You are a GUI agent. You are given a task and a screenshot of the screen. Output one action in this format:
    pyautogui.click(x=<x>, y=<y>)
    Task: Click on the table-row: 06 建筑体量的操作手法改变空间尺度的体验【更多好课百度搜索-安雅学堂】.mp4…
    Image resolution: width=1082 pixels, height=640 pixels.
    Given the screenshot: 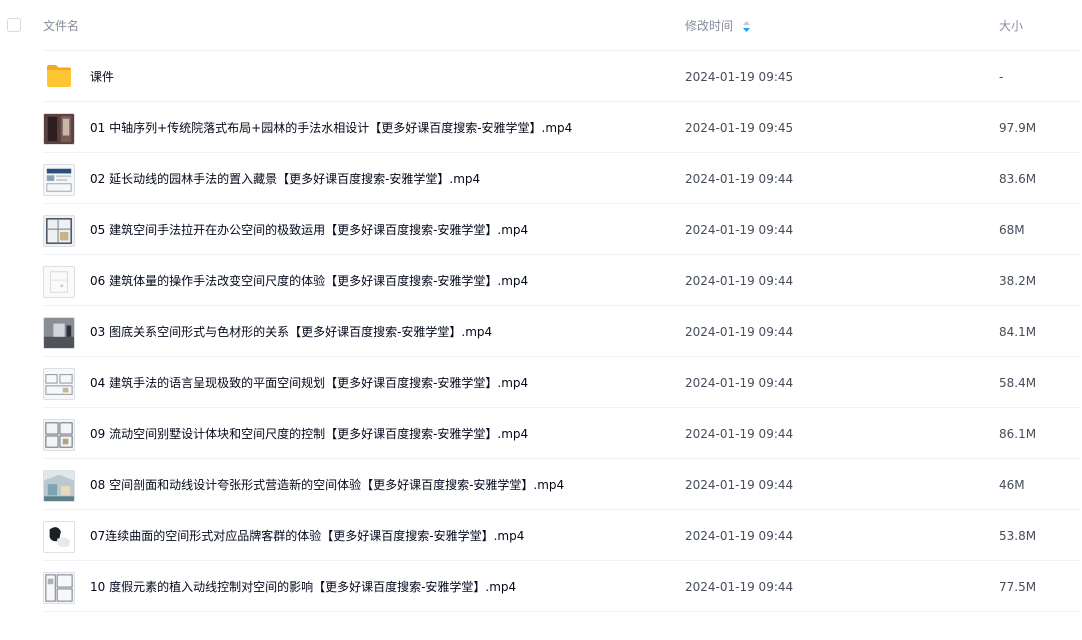 What is the action you would take?
    pyautogui.click(x=541, y=280)
    